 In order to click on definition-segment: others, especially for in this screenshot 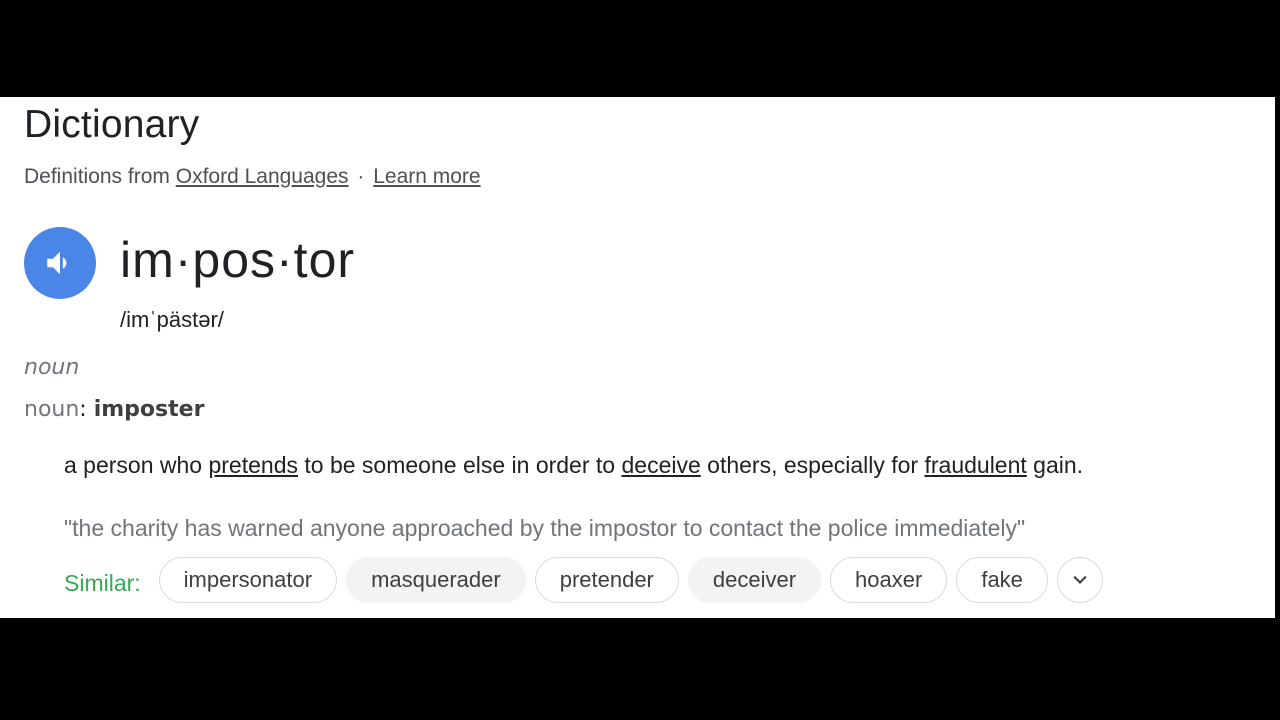, I will do `click(812, 465)`.